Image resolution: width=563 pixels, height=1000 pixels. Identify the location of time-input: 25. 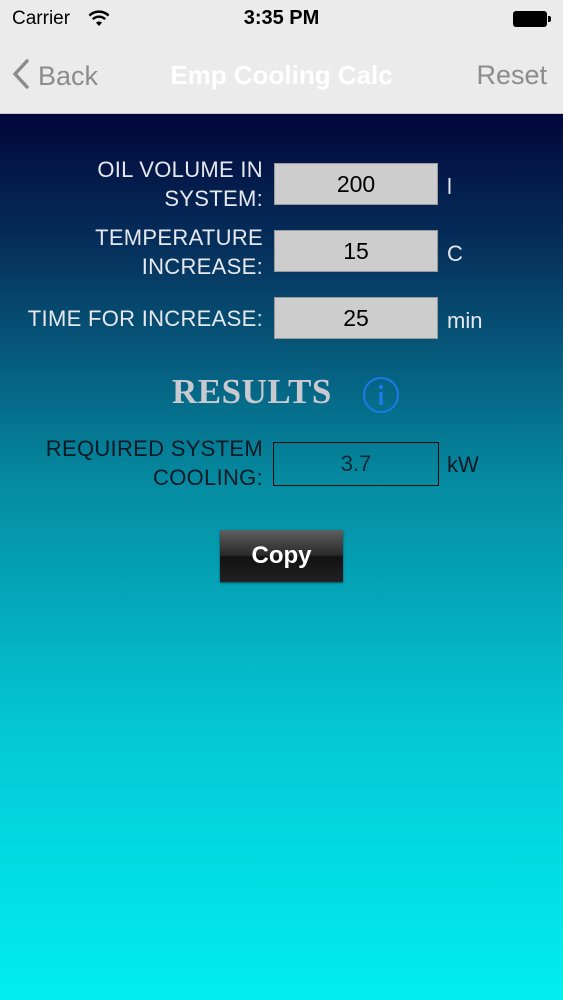
(356, 318).